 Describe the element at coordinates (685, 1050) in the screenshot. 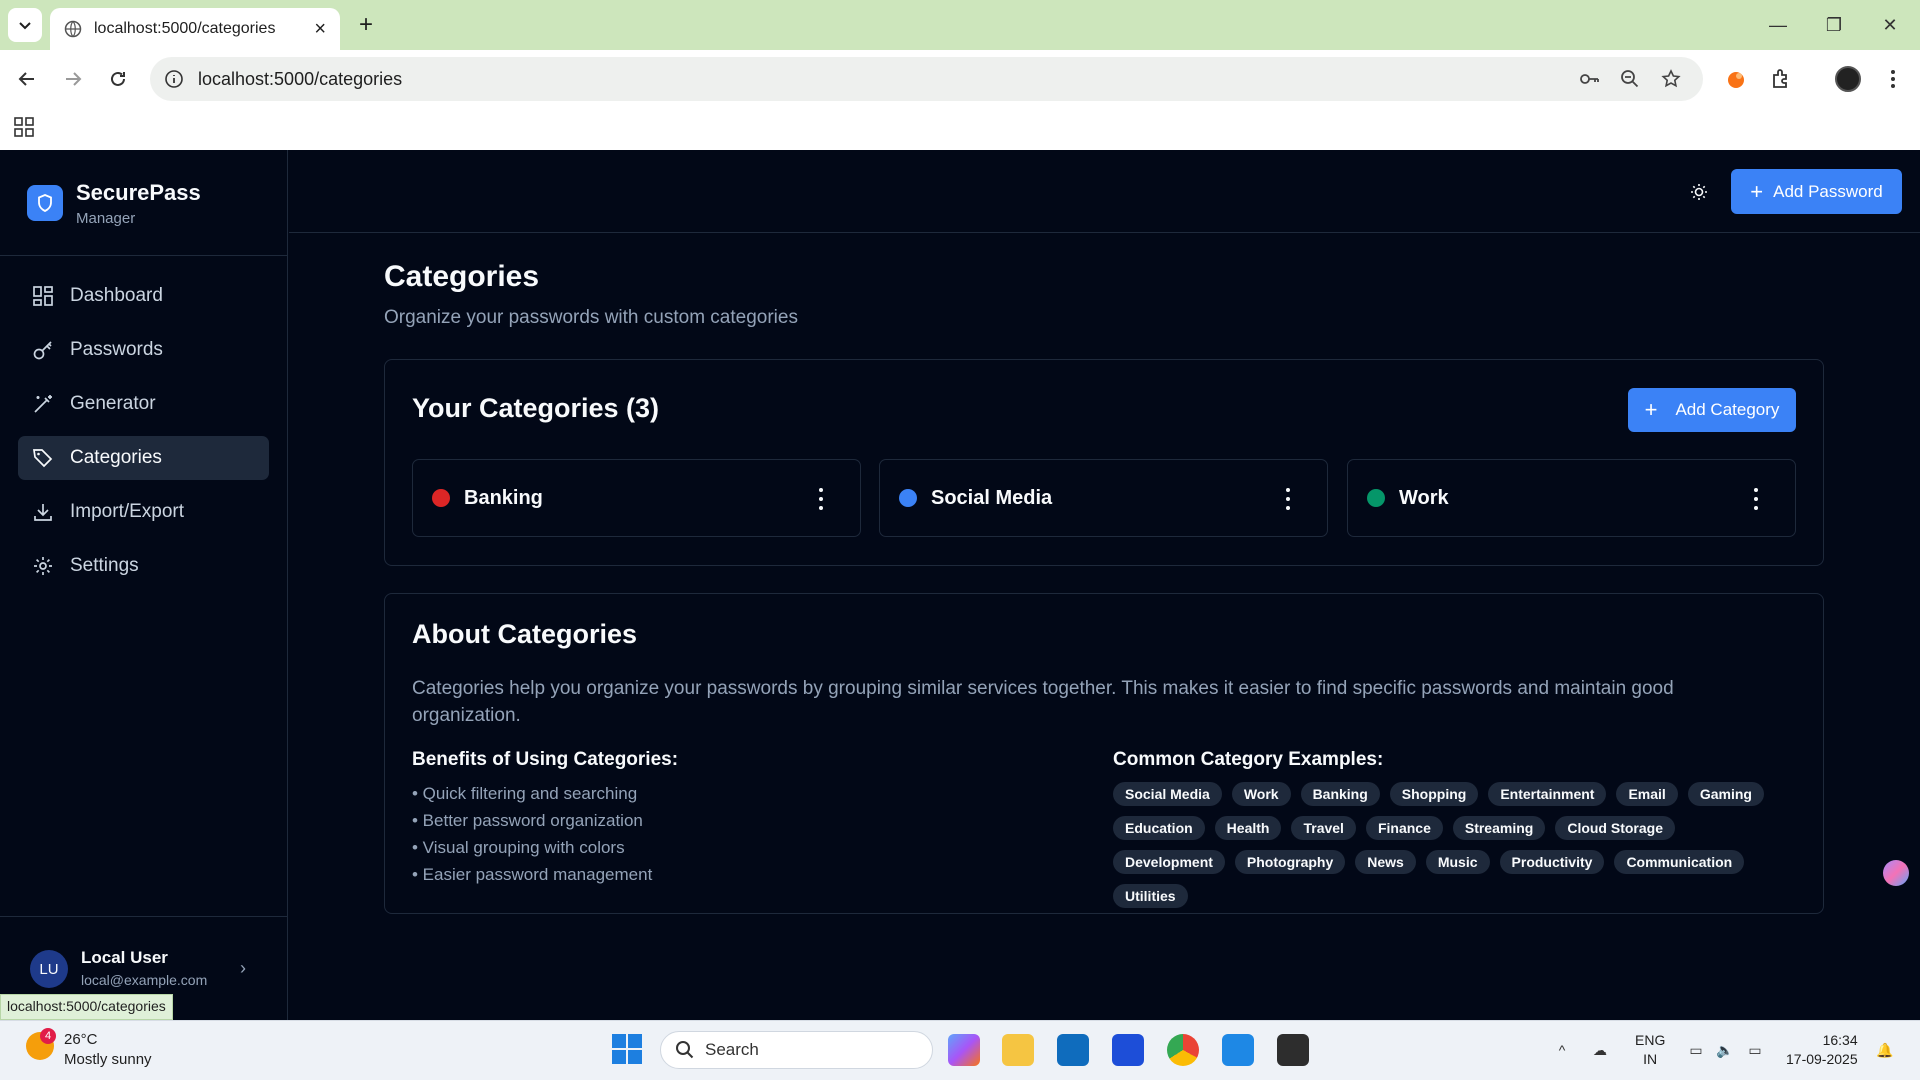

I see `search-icon` at that location.